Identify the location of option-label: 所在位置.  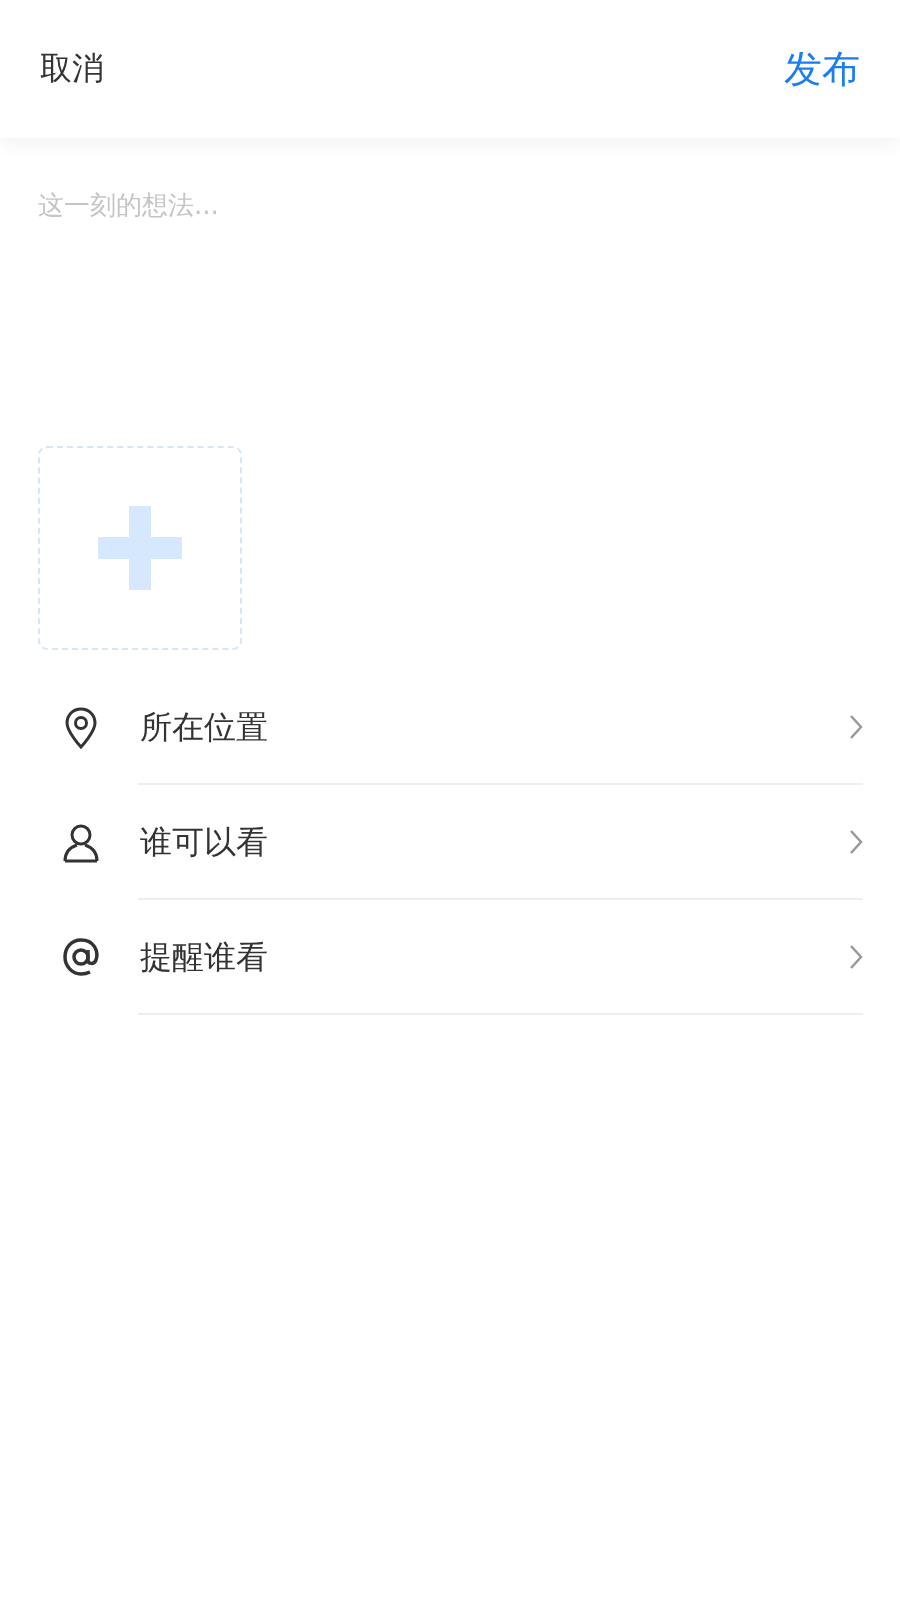
(204, 727).